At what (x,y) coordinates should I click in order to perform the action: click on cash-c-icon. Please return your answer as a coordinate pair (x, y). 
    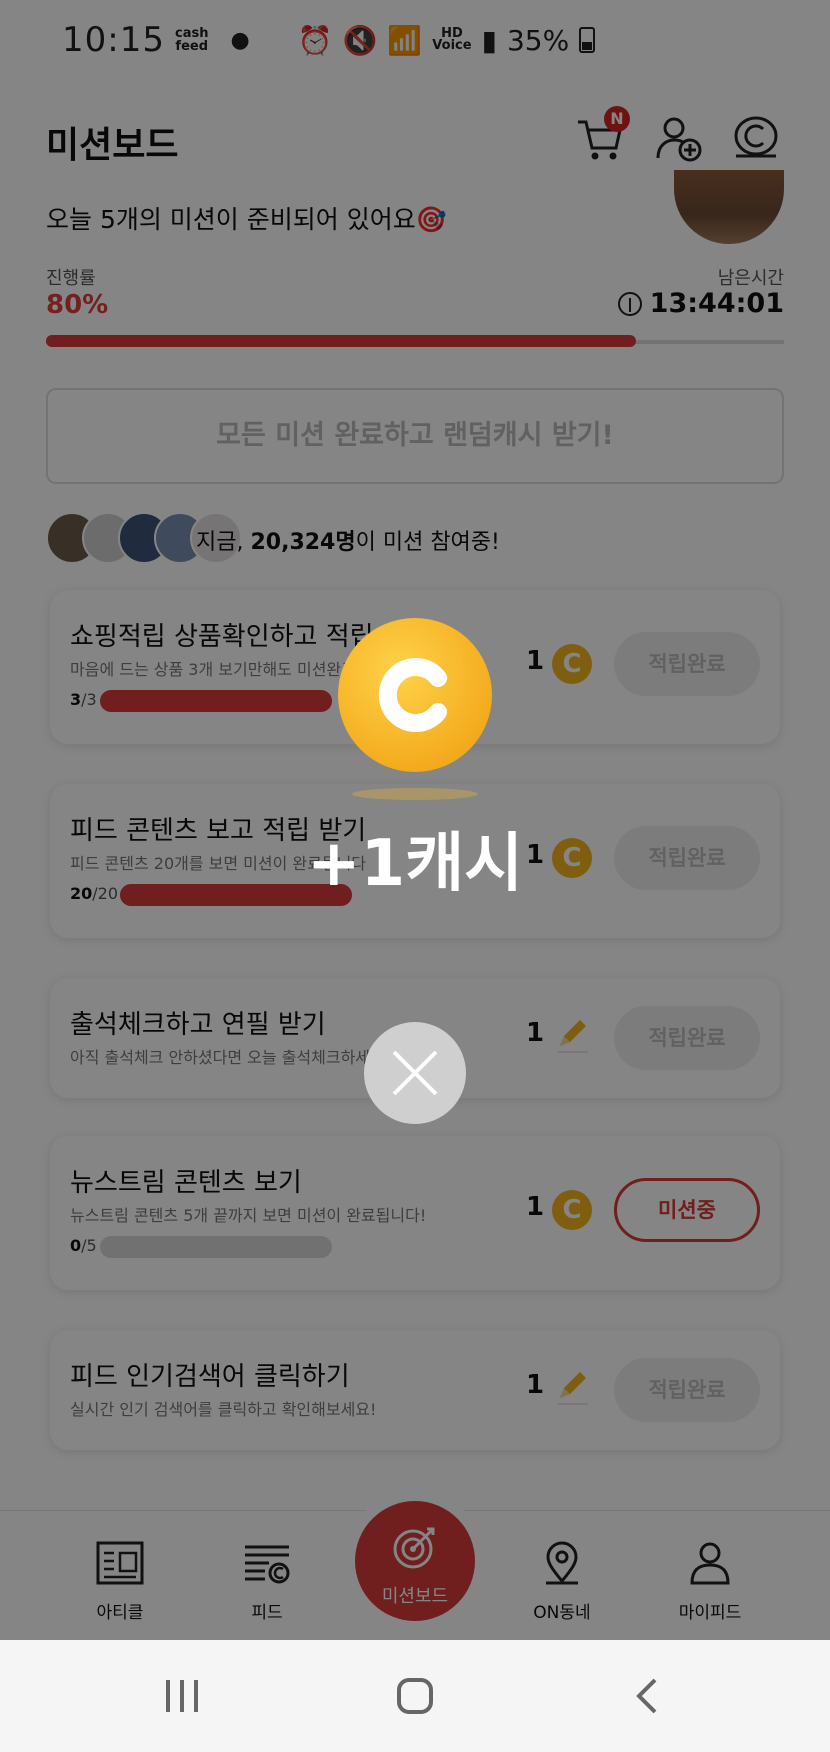
    Looking at the image, I should click on (412, 695).